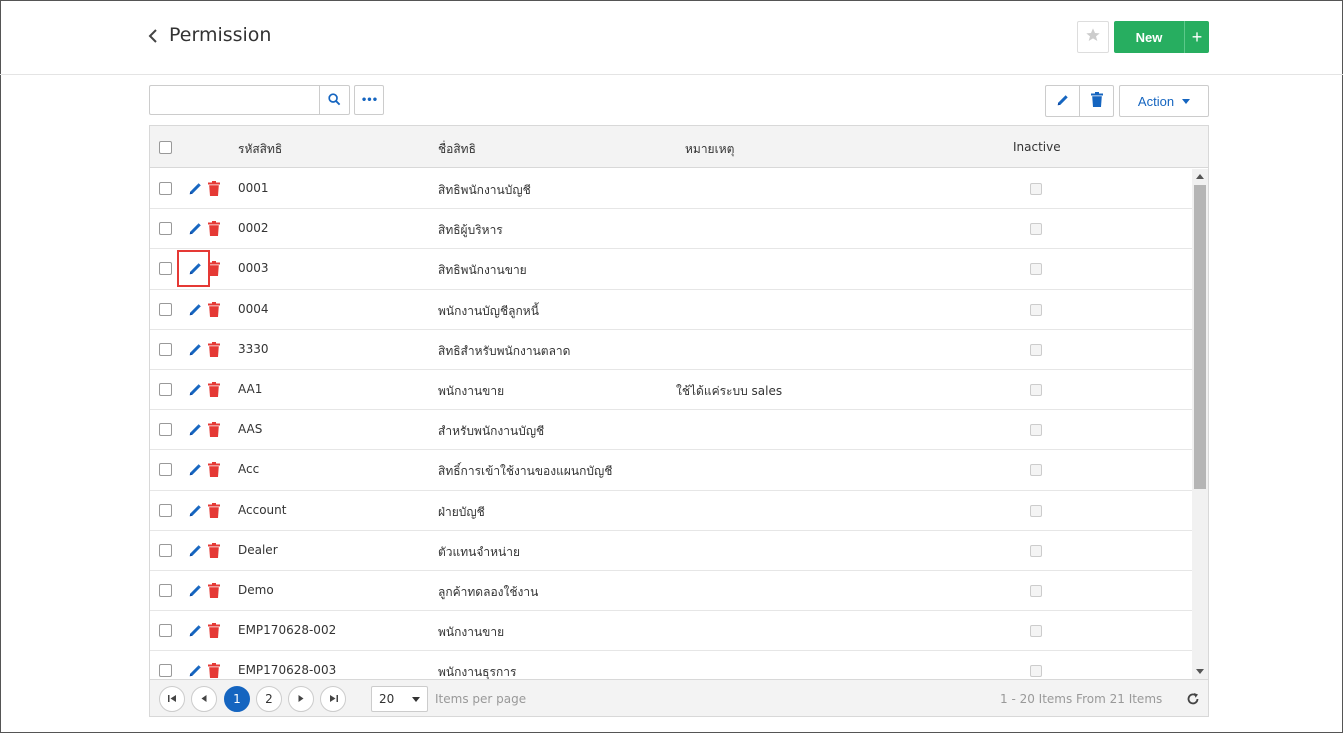 The image size is (1343, 733). What do you see at coordinates (671, 390) in the screenshot?
I see `table-row: AA1 พนักงานขาย ใช้ได้แค่ระบบ sales` at bounding box center [671, 390].